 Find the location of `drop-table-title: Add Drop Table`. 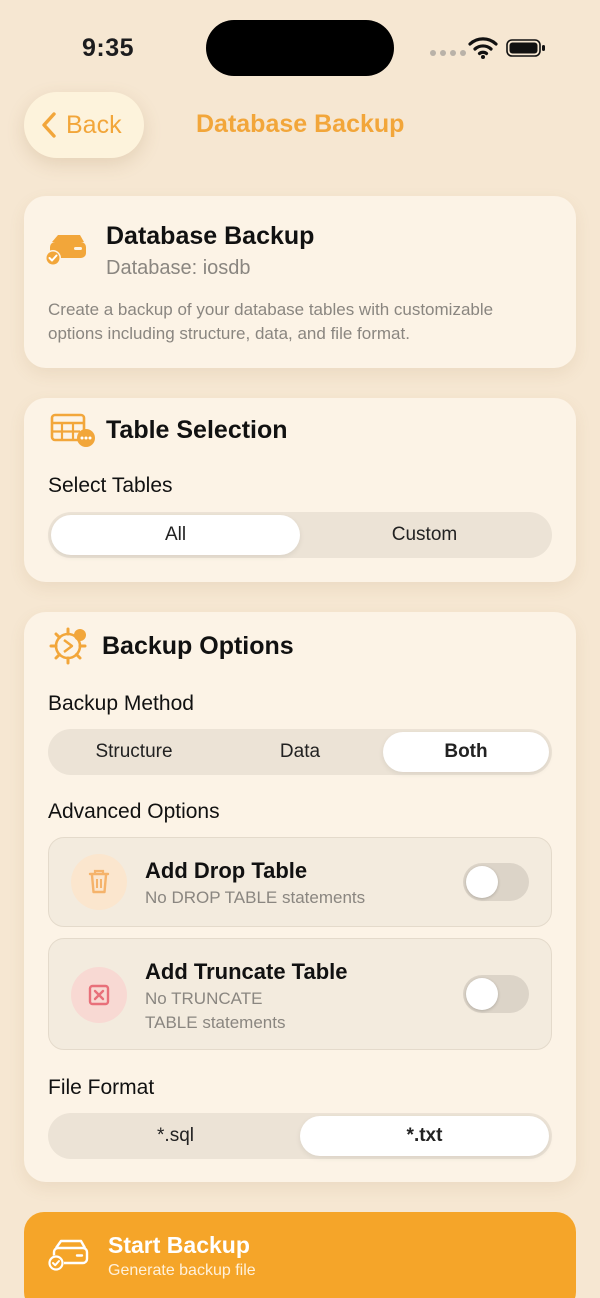

drop-table-title: Add Drop Table is located at coordinates (226, 870).